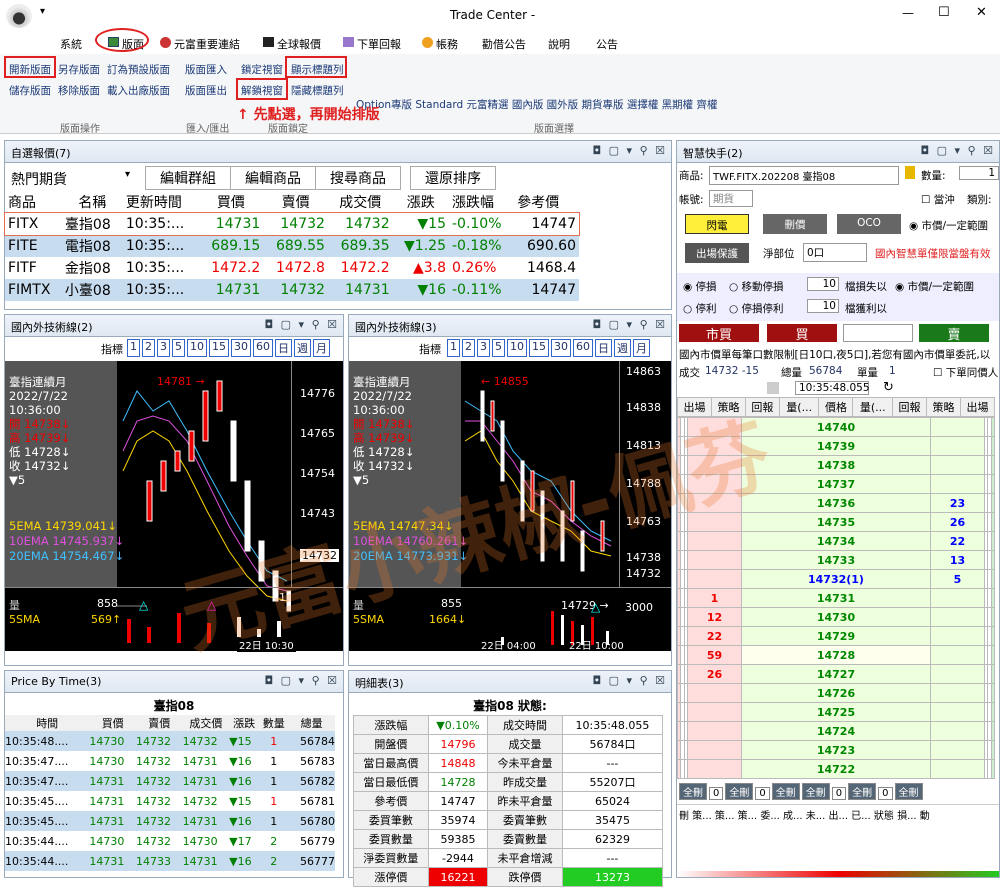 The image size is (1000, 887). I want to click on search-product-button: 搜尋商品, so click(358, 178).